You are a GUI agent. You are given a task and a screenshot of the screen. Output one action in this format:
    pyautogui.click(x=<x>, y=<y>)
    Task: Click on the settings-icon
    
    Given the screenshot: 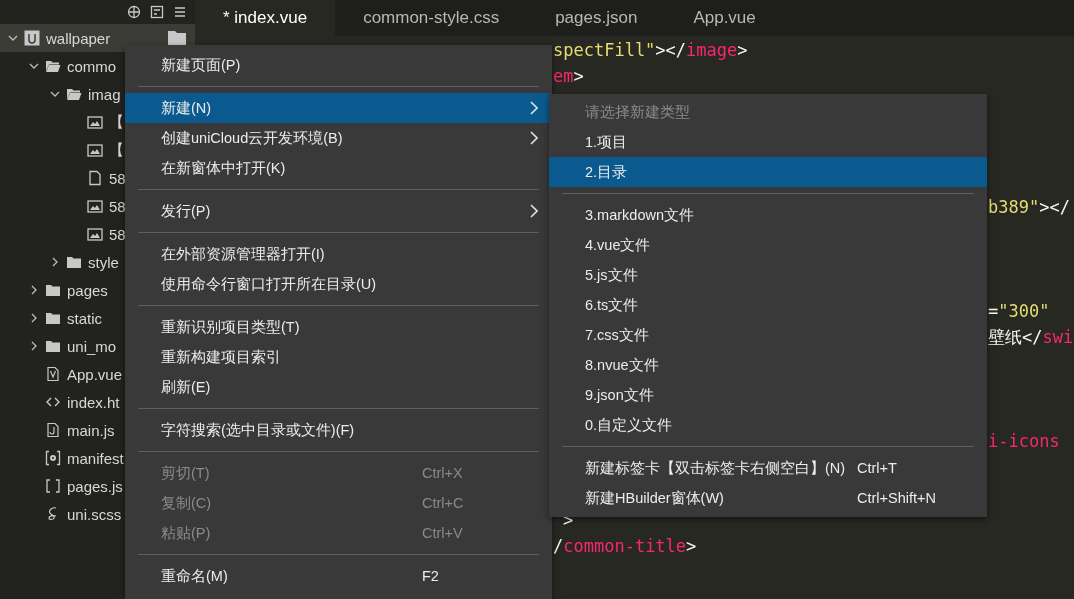 What is the action you would take?
    pyautogui.click(x=53, y=458)
    